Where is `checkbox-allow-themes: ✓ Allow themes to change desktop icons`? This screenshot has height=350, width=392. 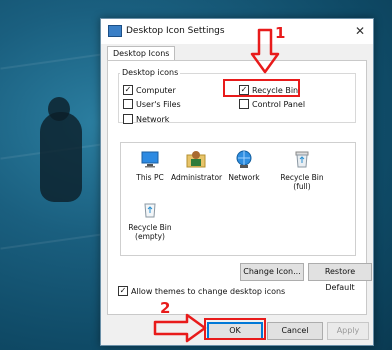 checkbox-allow-themes: ✓ Allow themes to change desktop icons is located at coordinates (201, 291).